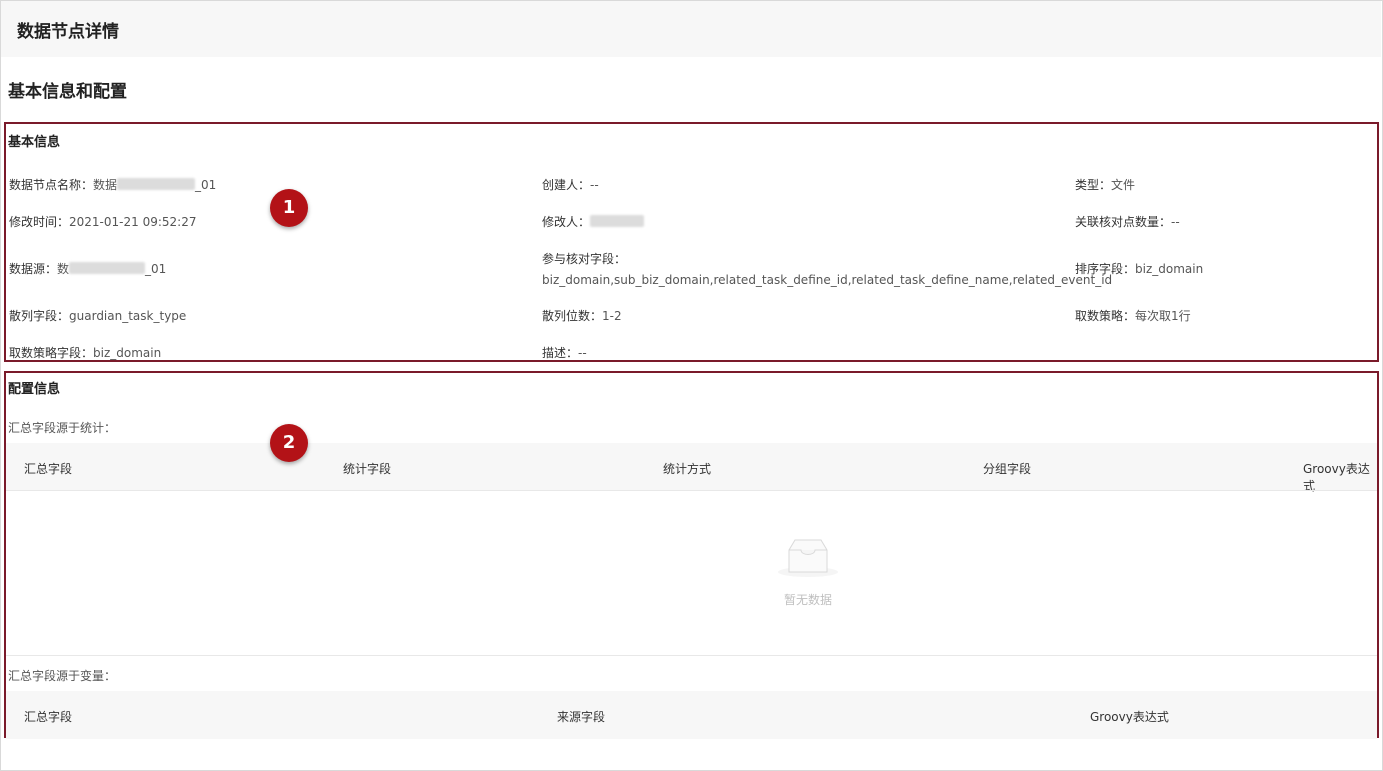 The width and height of the screenshot is (1383, 771). Describe the element at coordinates (62, 428) in the screenshot. I see `stats-source-label: 汇总字段源于统计：` at that location.